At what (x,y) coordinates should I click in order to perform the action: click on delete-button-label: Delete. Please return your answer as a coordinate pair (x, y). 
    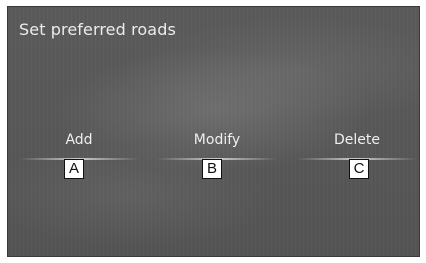
    Looking at the image, I should click on (357, 140).